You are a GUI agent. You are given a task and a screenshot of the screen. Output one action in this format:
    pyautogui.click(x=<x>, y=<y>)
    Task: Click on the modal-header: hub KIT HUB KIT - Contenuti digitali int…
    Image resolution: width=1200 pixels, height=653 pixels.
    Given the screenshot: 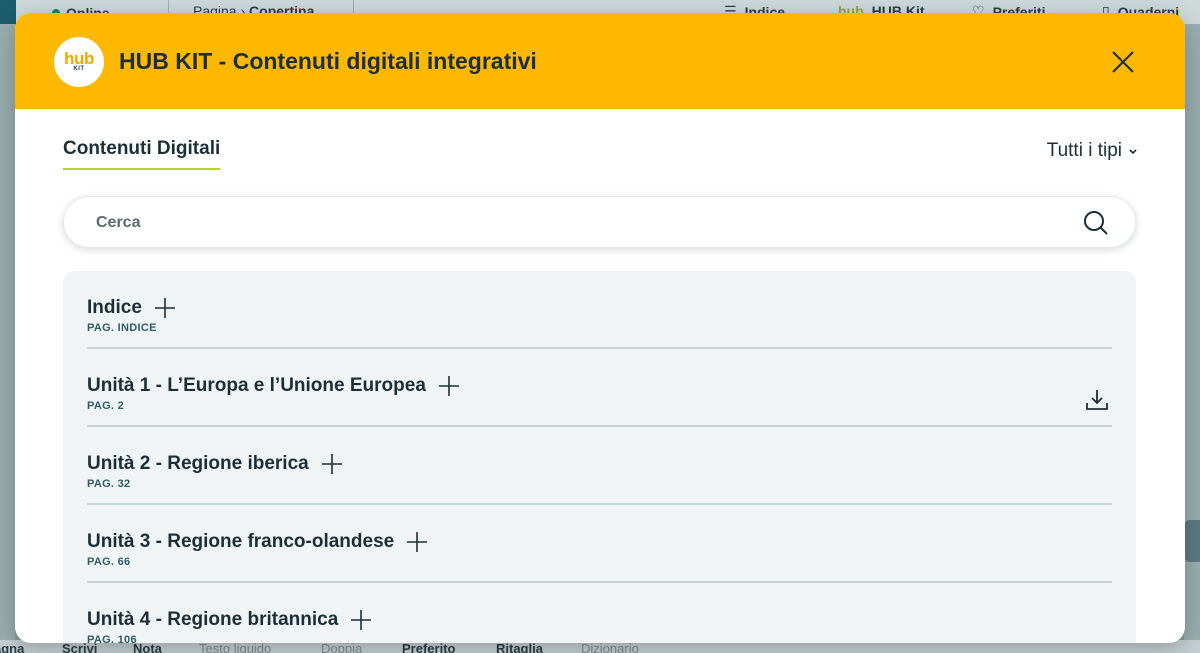 What is the action you would take?
    pyautogui.click(x=600, y=61)
    